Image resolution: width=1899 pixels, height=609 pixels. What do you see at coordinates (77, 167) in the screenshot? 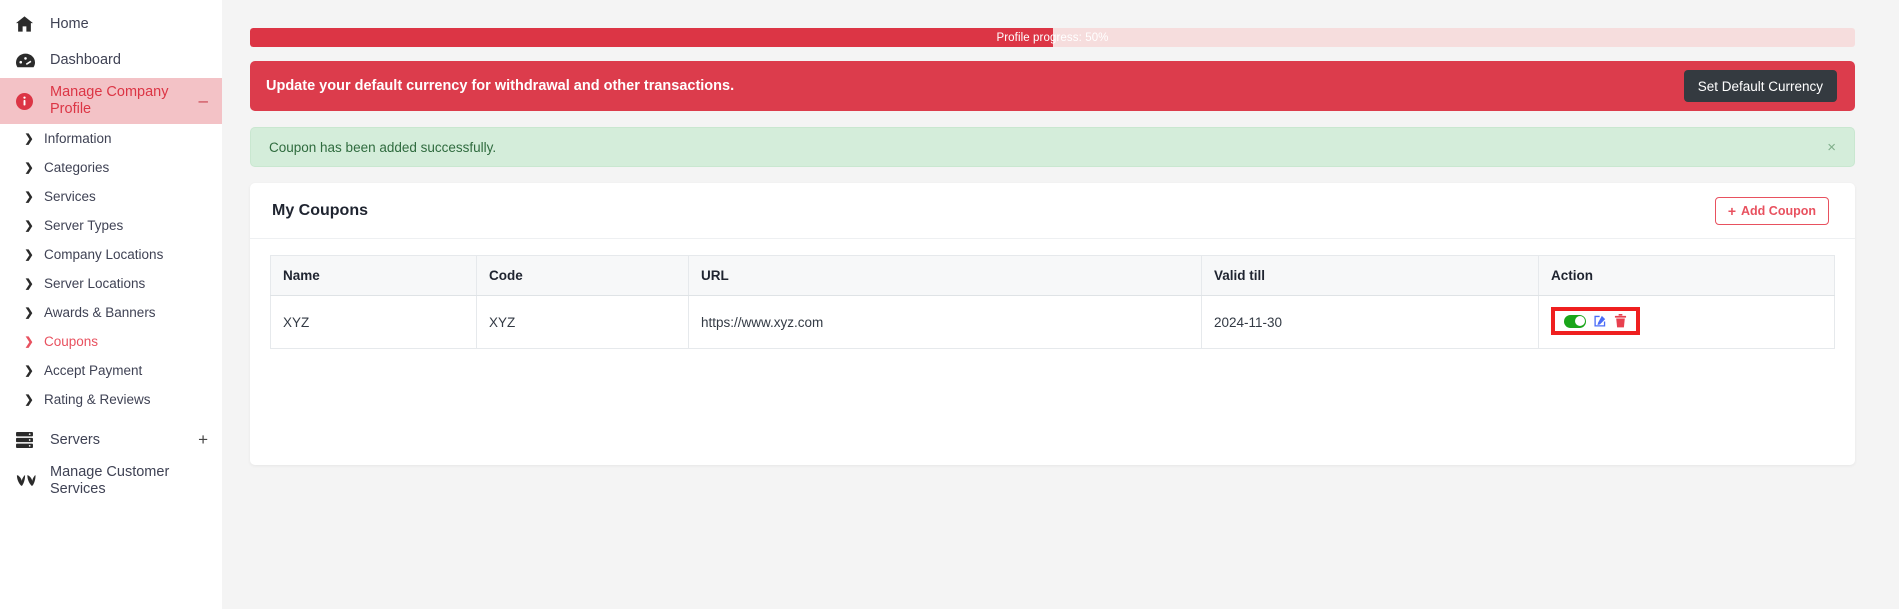
I see `sidebar-subitem-label: Categories` at bounding box center [77, 167].